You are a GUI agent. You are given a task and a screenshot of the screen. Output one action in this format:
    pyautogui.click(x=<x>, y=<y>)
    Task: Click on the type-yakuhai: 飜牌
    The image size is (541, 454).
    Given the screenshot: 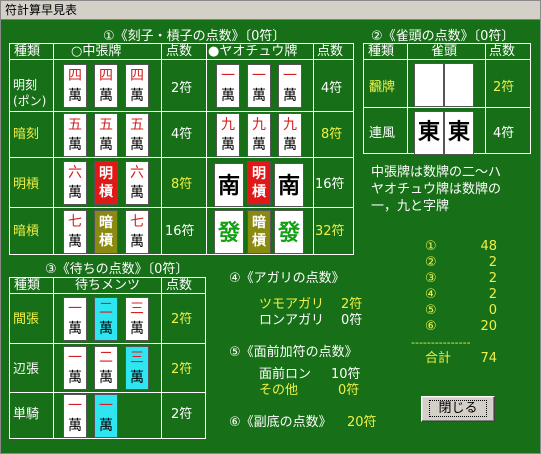 What is the action you would take?
    pyautogui.click(x=382, y=87)
    